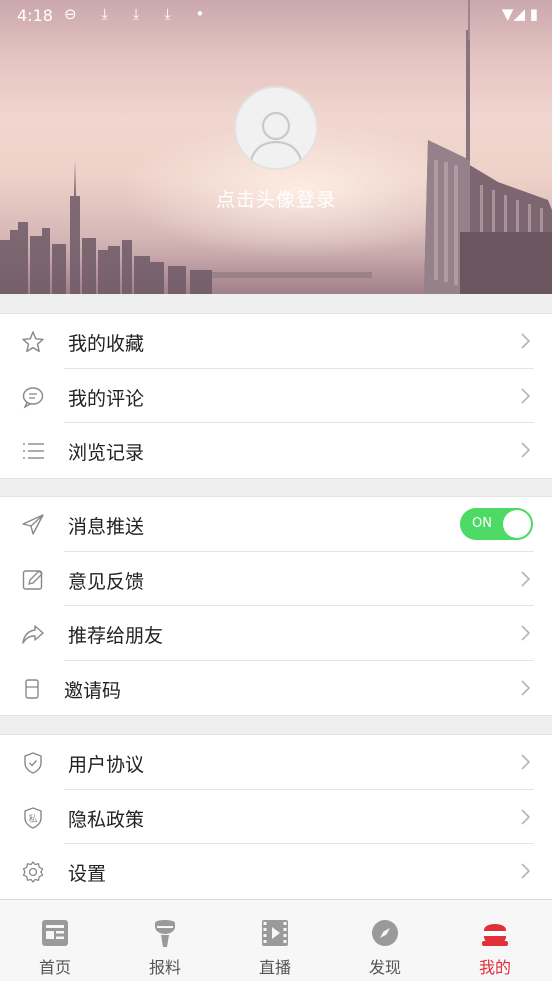  I want to click on profile-icon, so click(495, 935).